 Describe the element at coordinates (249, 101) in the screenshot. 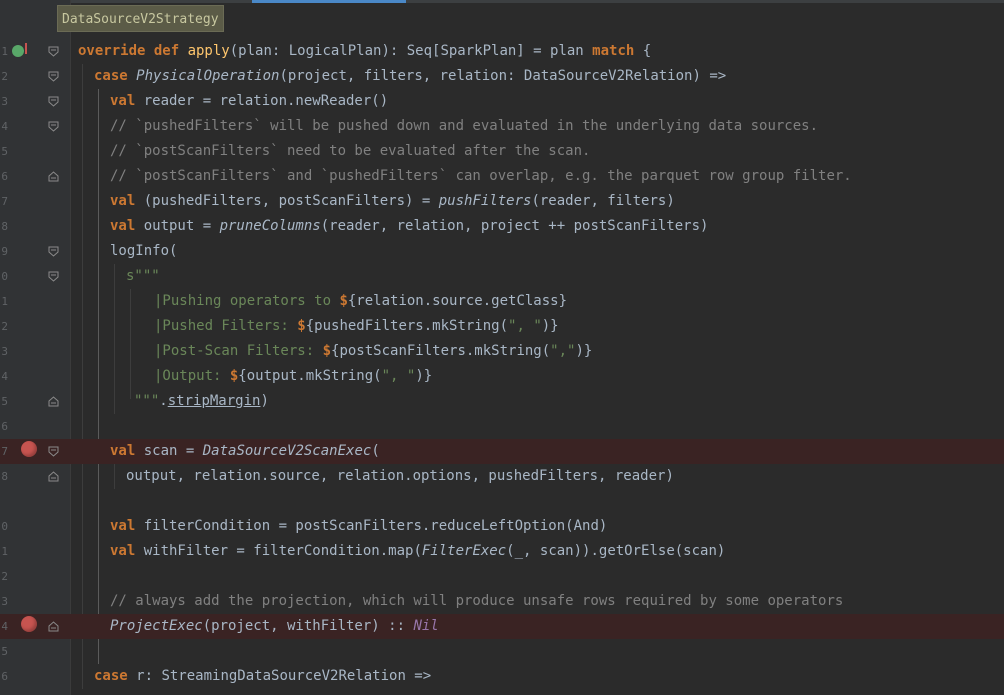

I see `code-text: val reader = relation.newReader()` at that location.